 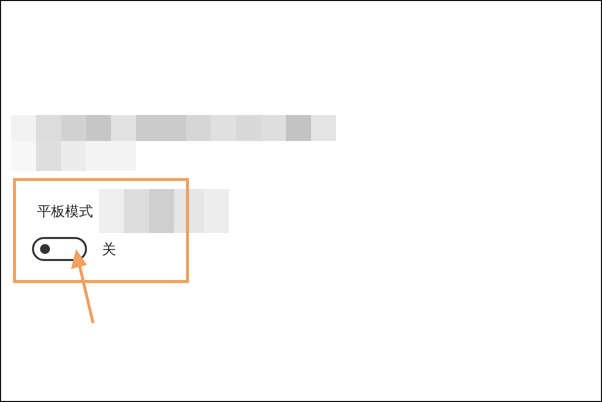 What do you see at coordinates (65, 211) in the screenshot?
I see `setting-label: 平板模式` at bounding box center [65, 211].